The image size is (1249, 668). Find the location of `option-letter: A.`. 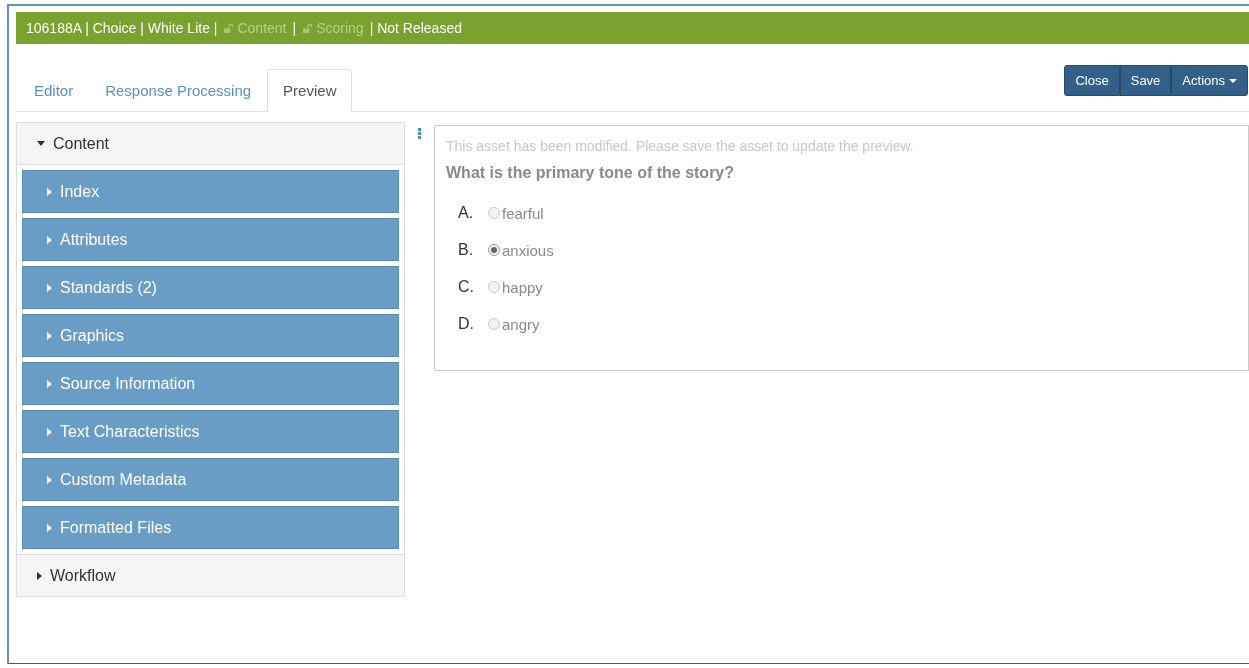

option-letter: A. is located at coordinates (466, 213).